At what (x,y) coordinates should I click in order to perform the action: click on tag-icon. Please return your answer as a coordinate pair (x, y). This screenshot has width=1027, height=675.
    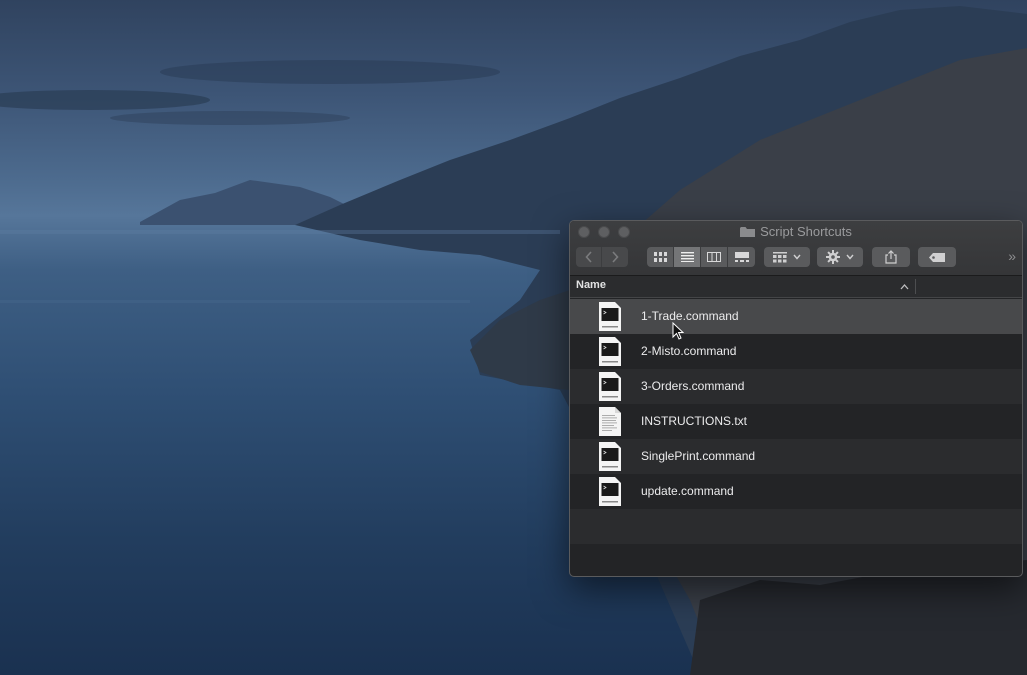
    Looking at the image, I should click on (937, 257).